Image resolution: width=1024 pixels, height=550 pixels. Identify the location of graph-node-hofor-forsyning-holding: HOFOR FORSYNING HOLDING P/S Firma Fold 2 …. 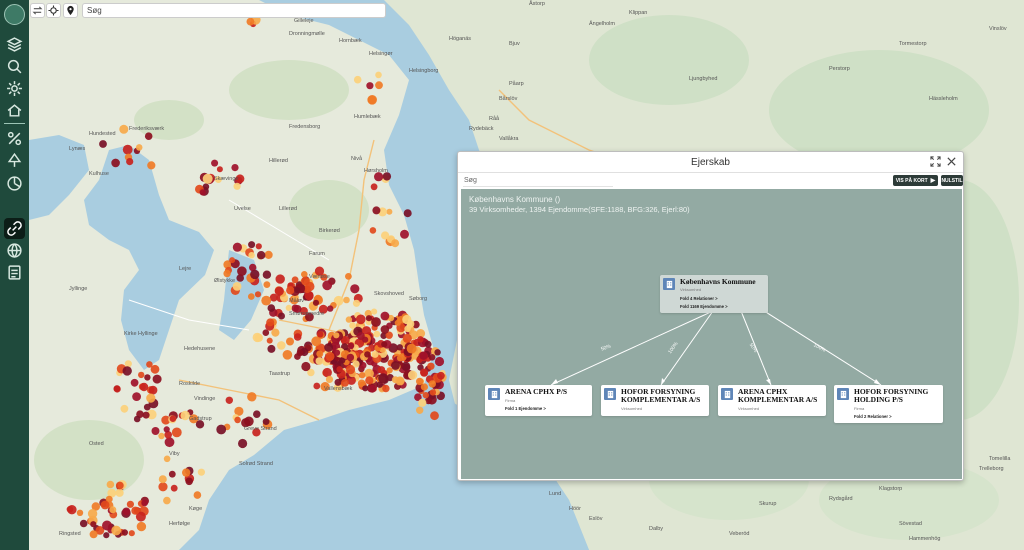
(888, 404).